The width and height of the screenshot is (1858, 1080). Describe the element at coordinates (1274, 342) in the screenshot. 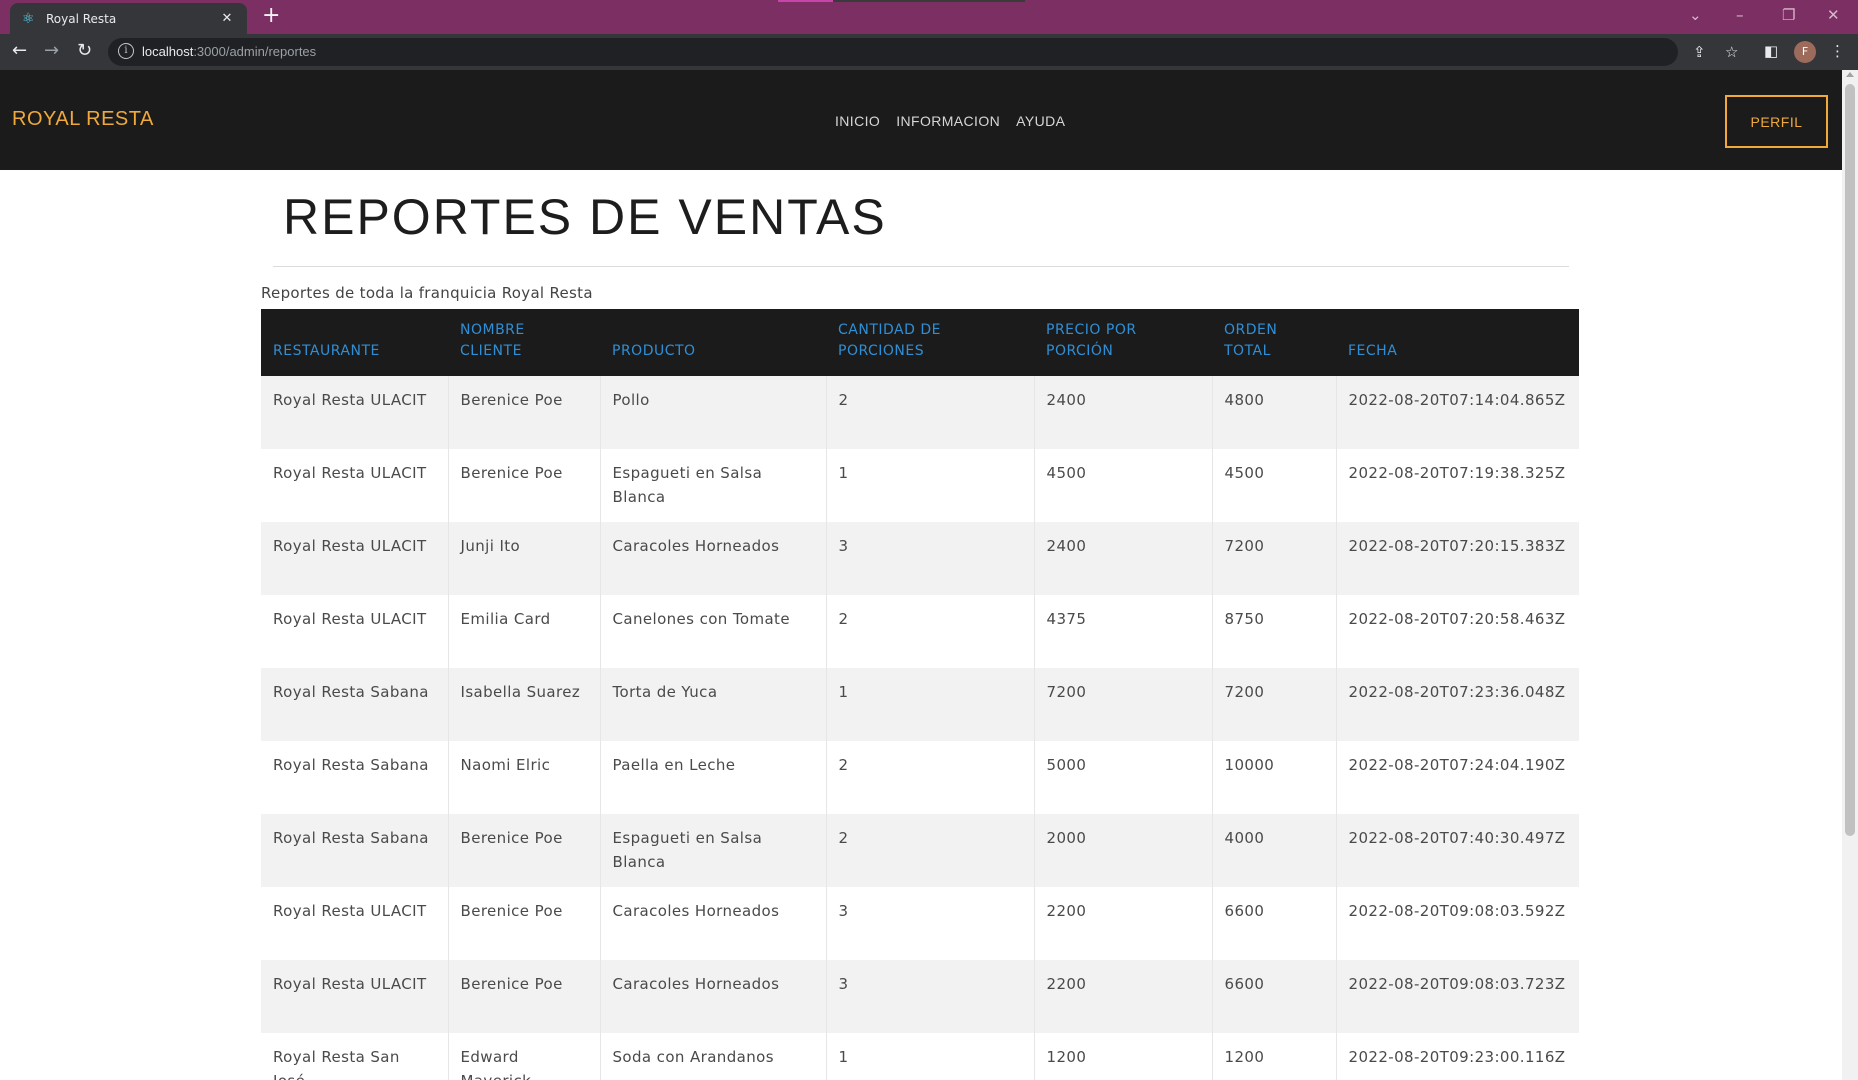

I see `column-header-orden-total: ORDEN TOTAL` at that location.